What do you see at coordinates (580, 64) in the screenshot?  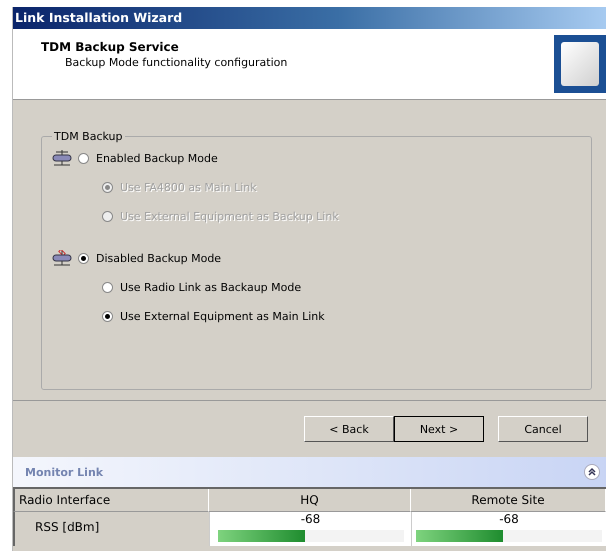 I see `antenna-panel-icon` at bounding box center [580, 64].